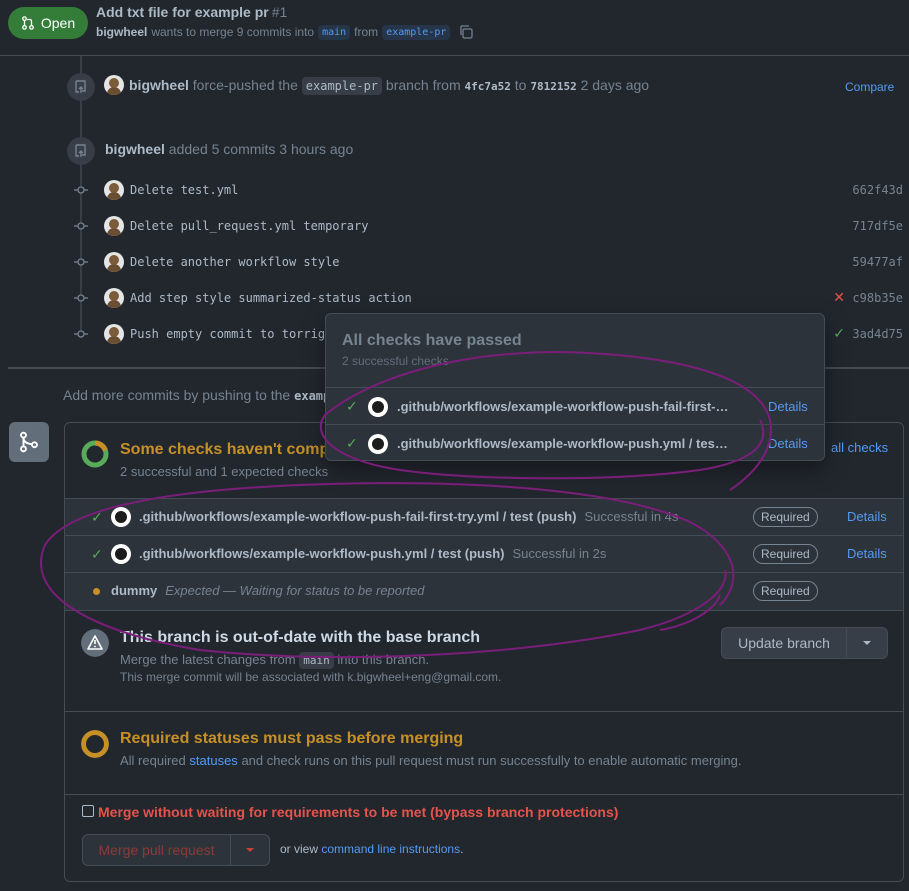 The width and height of the screenshot is (909, 891). What do you see at coordinates (134, 590) in the screenshot?
I see `check-name-text: dummy` at bounding box center [134, 590].